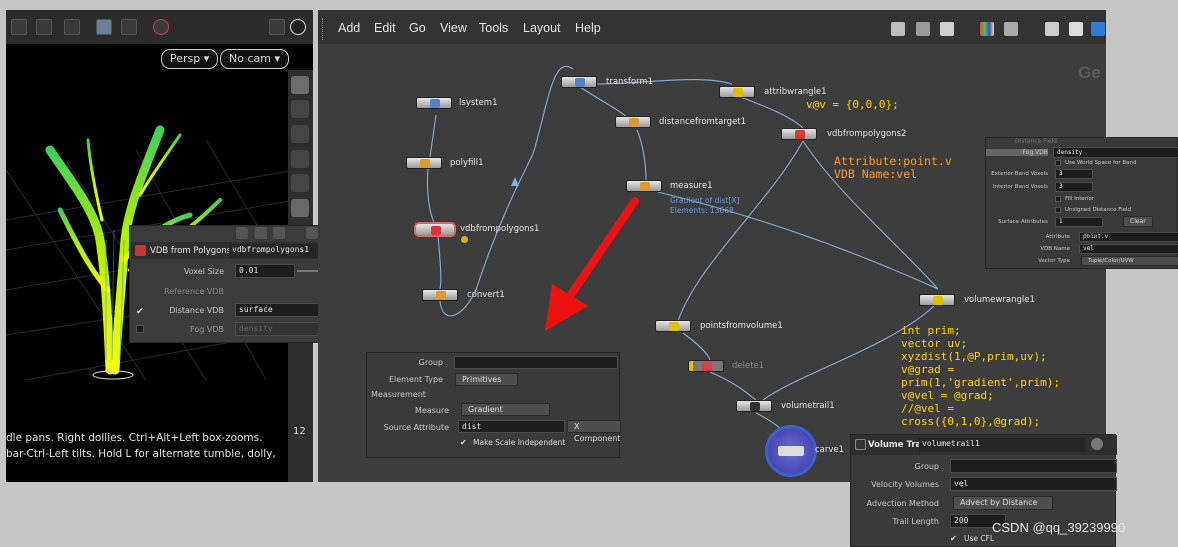  What do you see at coordinates (987, 29) in the screenshot?
I see `color-palette-icon` at bounding box center [987, 29].